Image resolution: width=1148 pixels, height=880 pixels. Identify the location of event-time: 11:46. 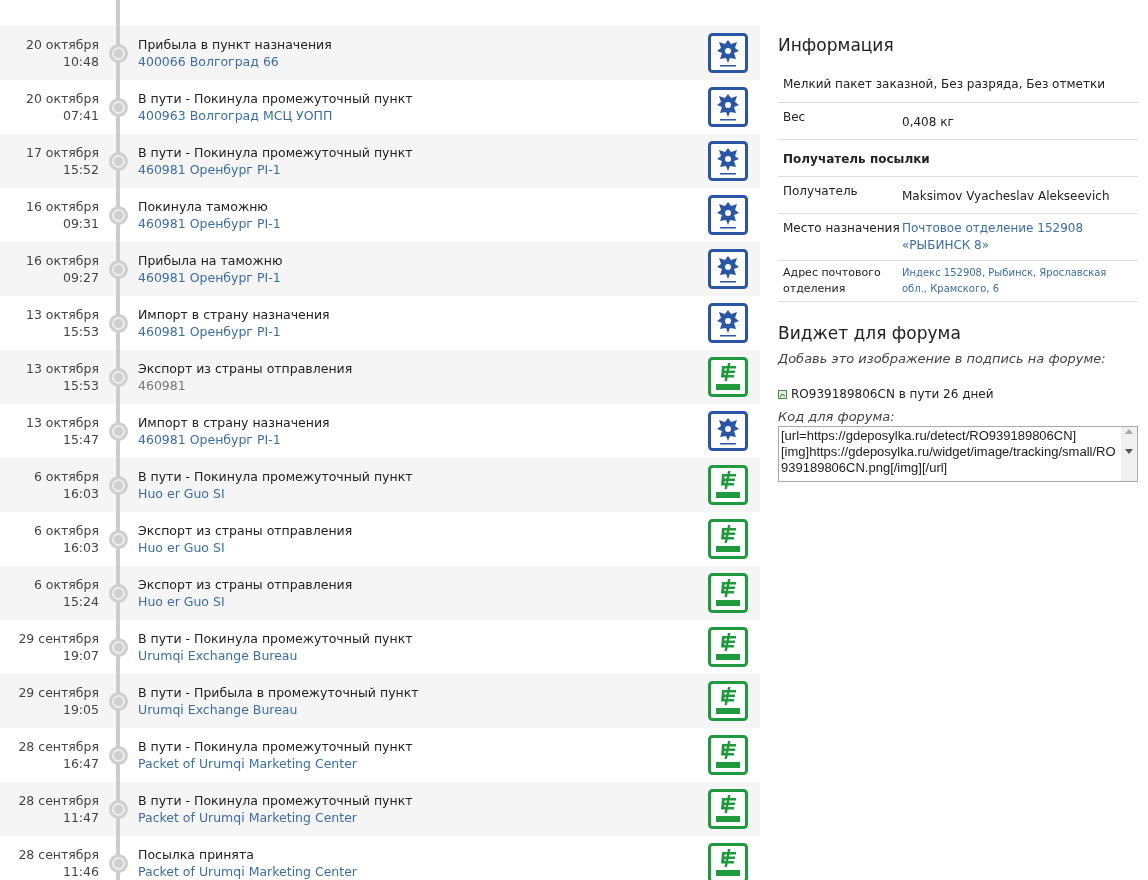
(80, 871).